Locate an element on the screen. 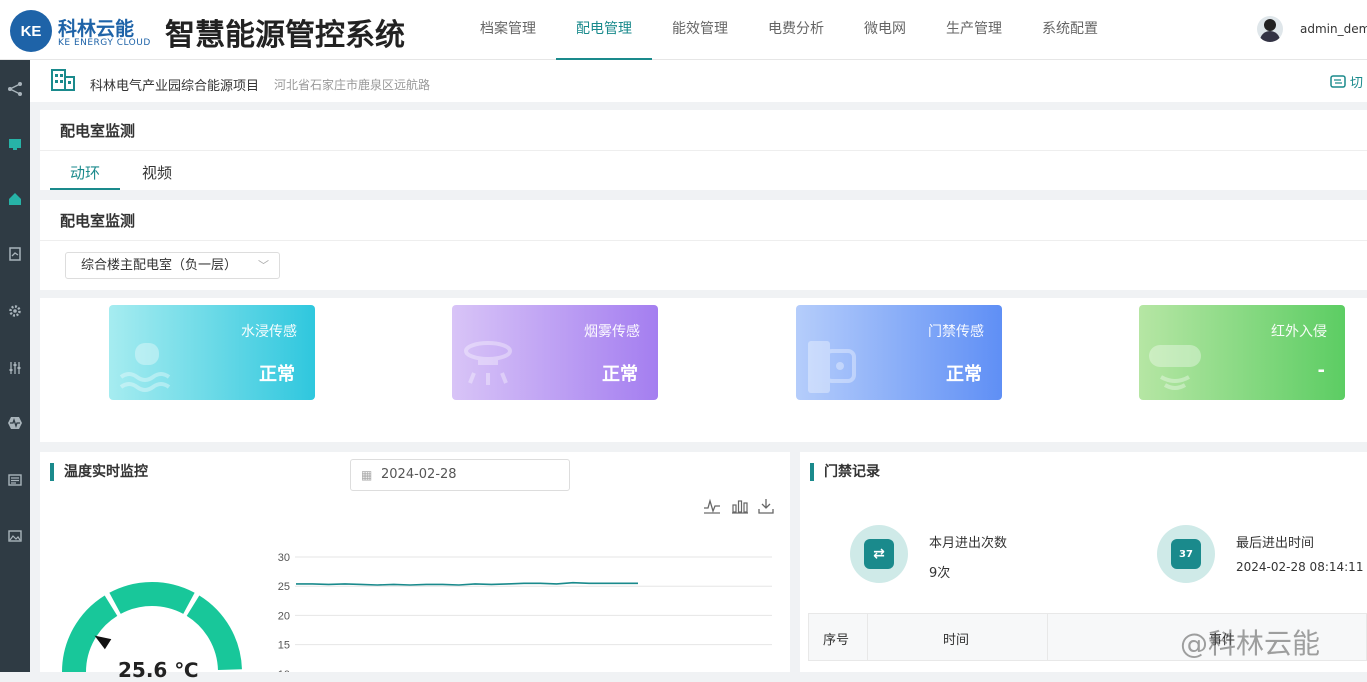 The height and width of the screenshot is (682, 1367). last-time-value: 2024-02-28 08:14:11 is located at coordinates (1300, 567).